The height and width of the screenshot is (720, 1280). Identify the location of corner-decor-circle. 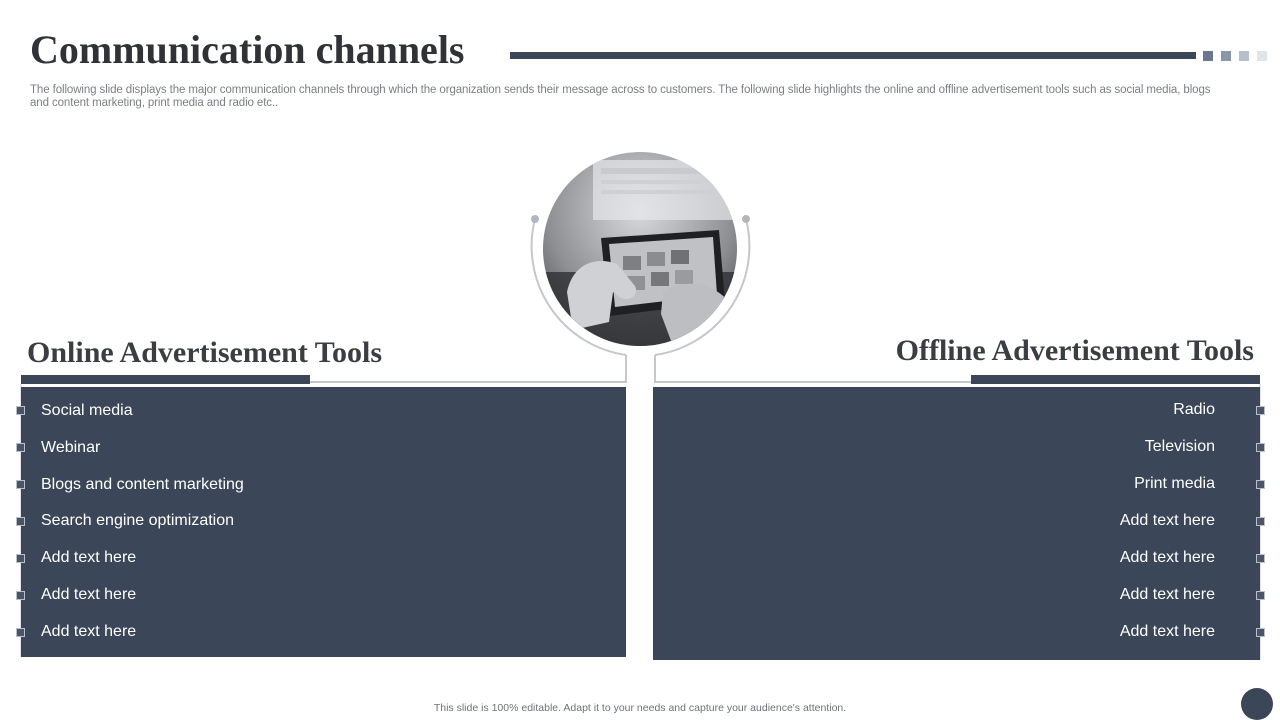
(1257, 704).